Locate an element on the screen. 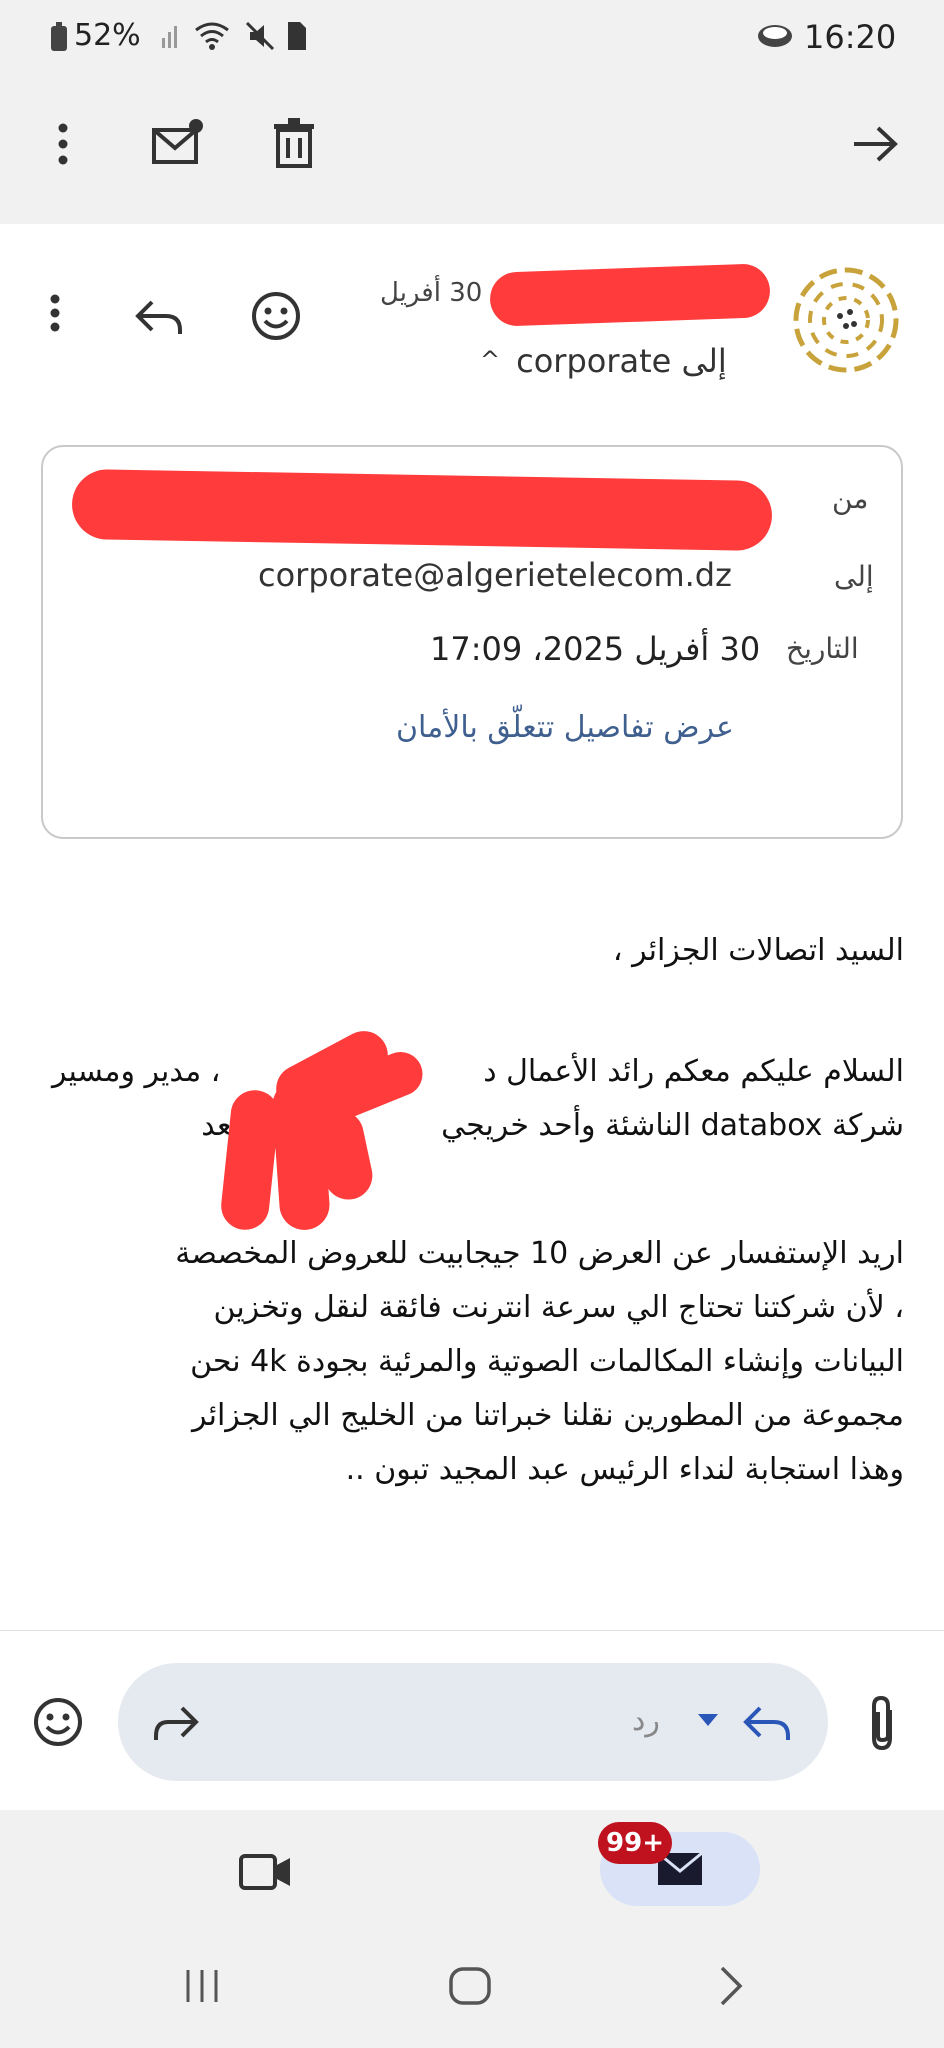 The width and height of the screenshot is (944, 2048). to-label: إلى is located at coordinates (854, 576).